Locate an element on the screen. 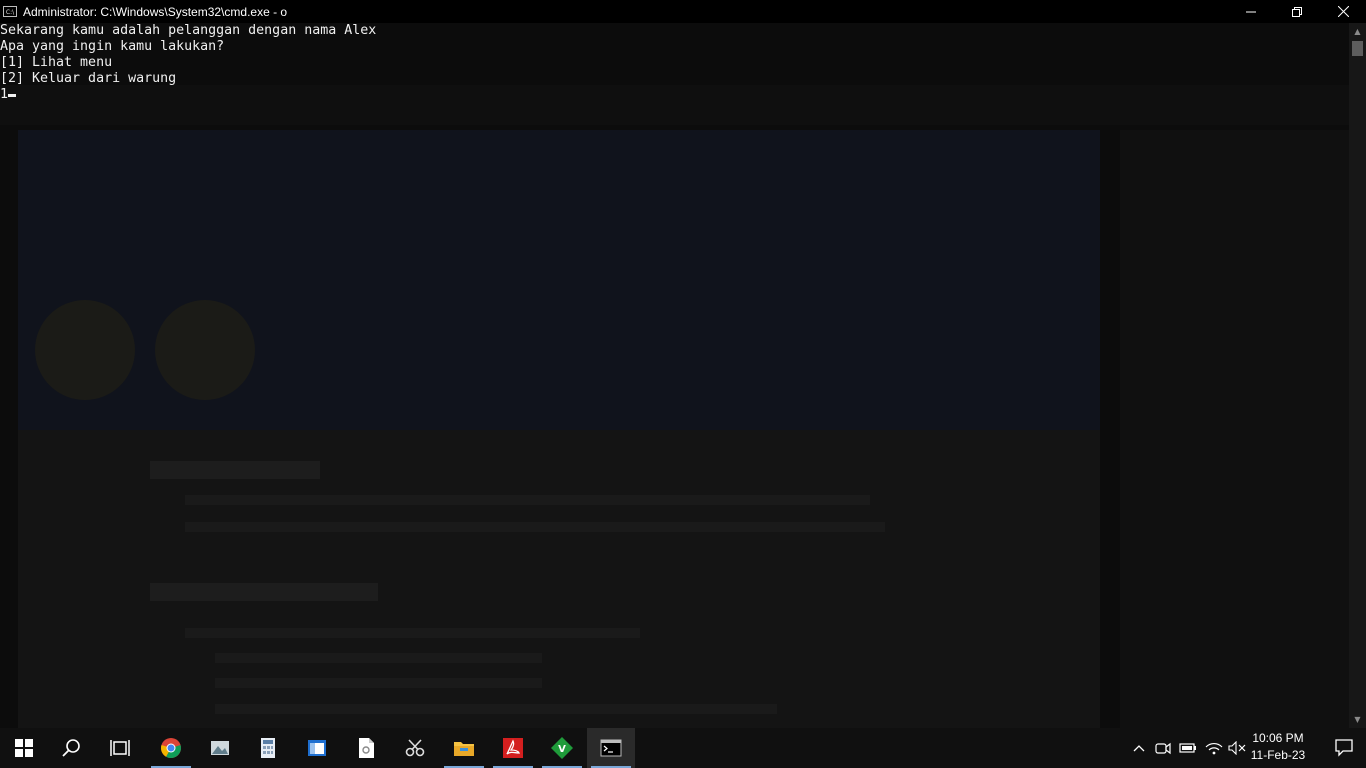  window-app-icon is located at coordinates (317, 748).